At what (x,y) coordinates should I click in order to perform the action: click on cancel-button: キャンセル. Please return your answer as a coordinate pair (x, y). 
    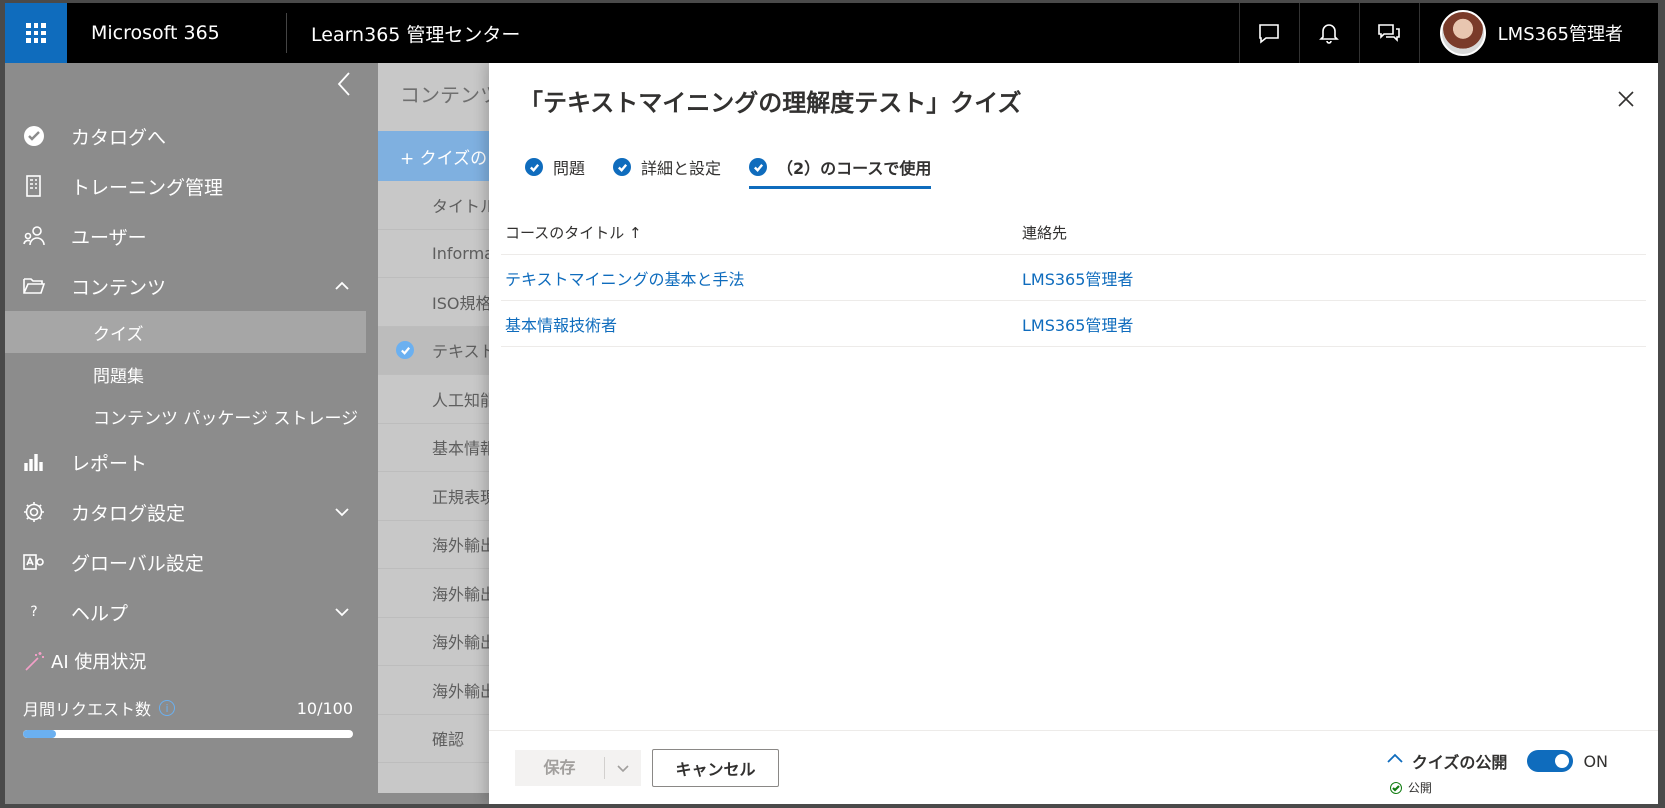
    Looking at the image, I should click on (715, 768).